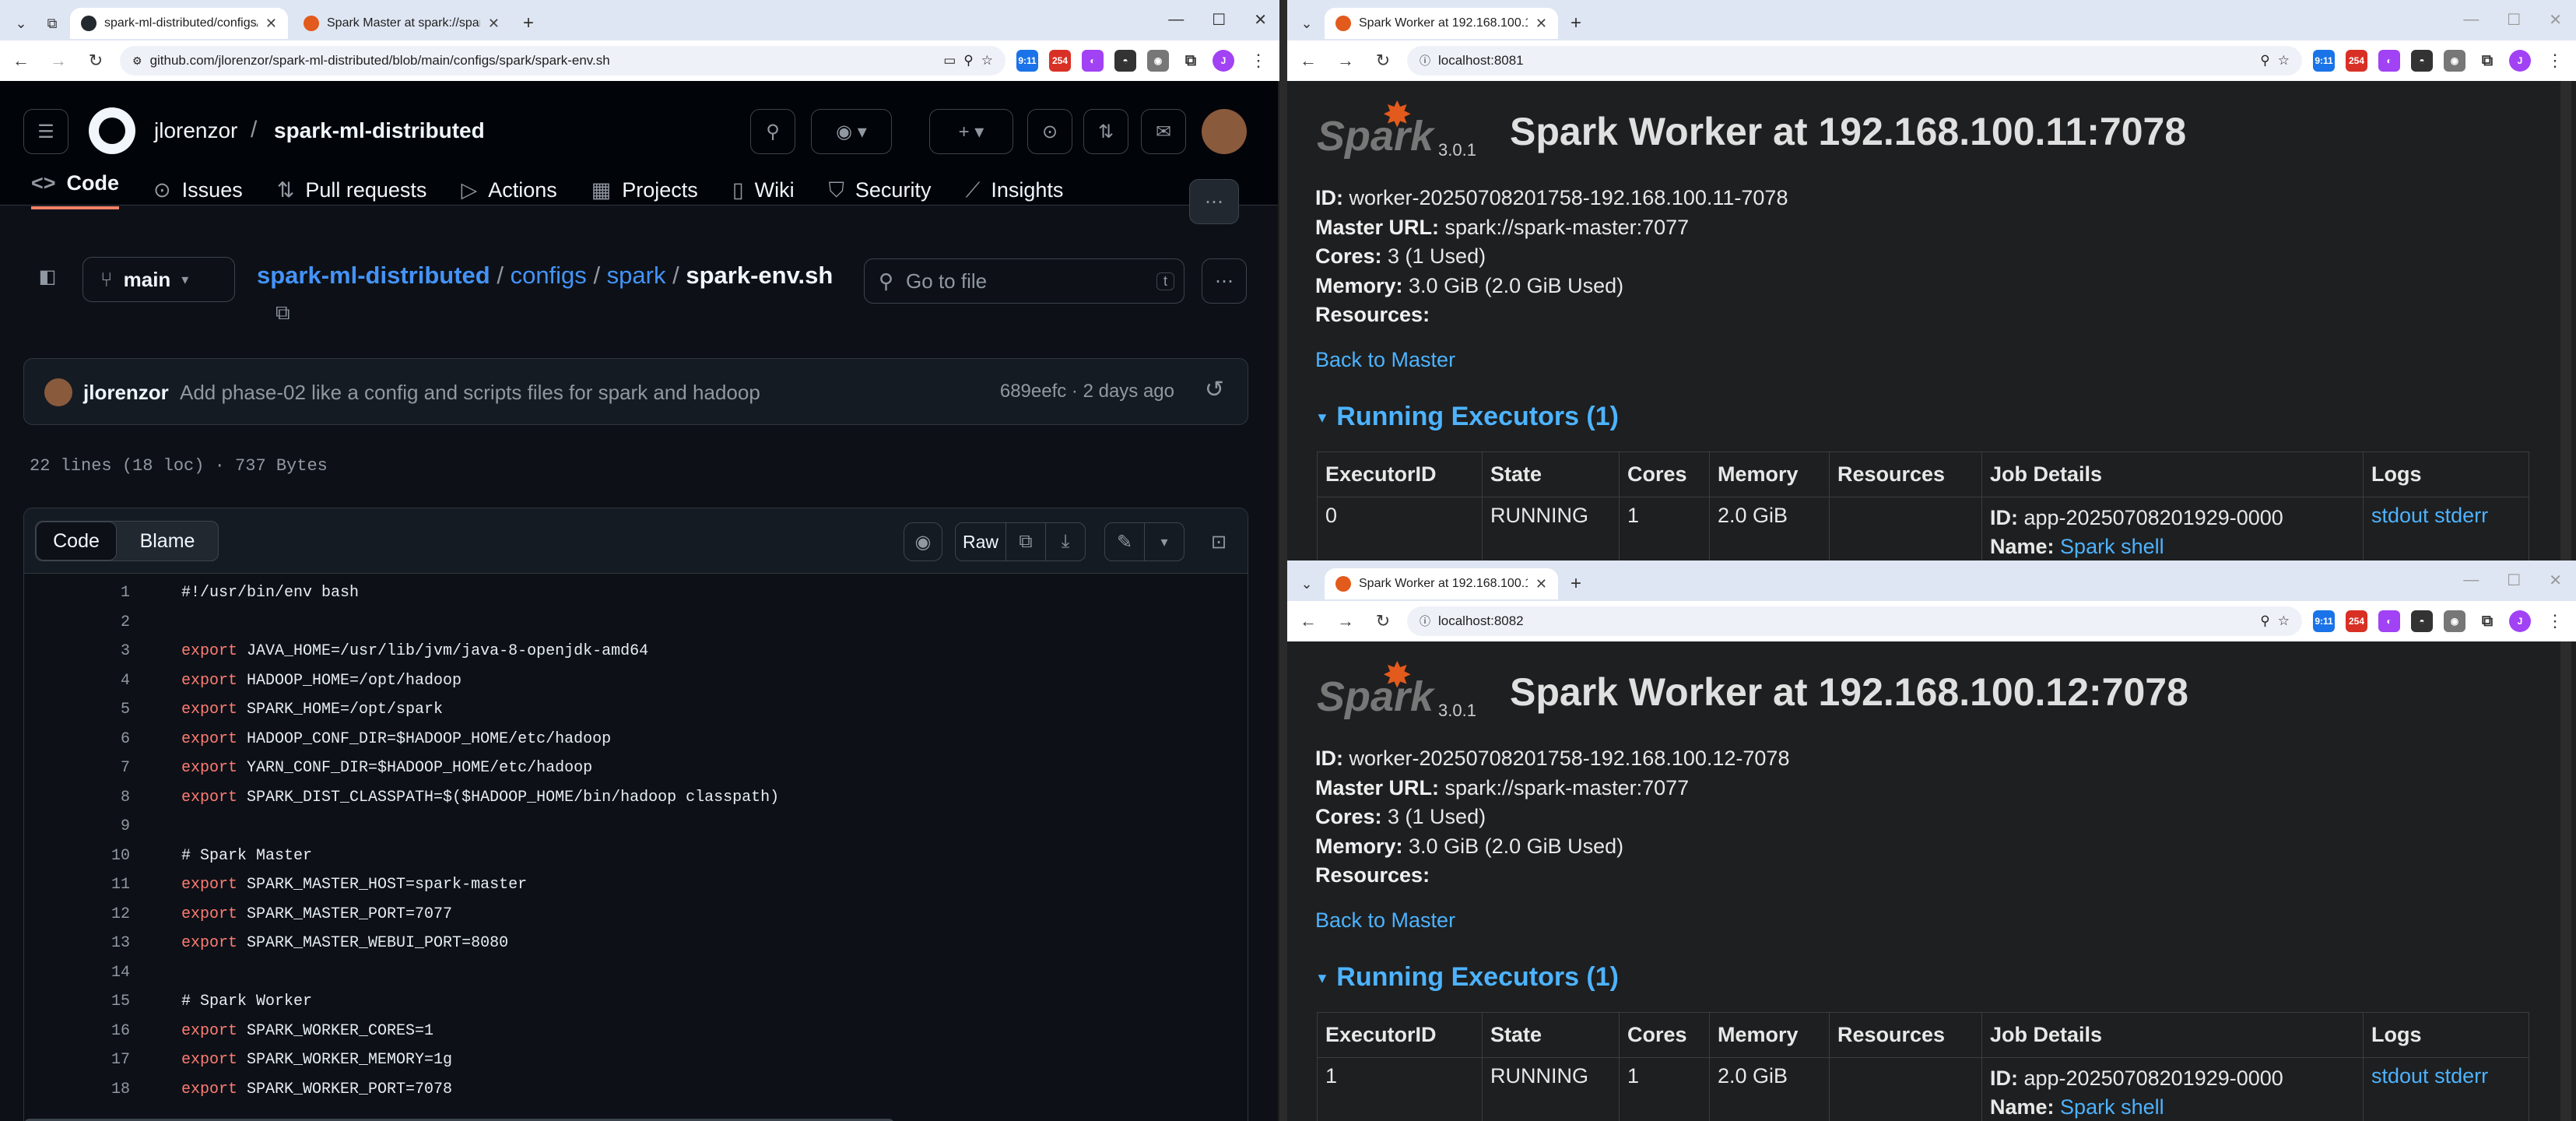  Describe the element at coordinates (2566, 320) in the screenshot. I see `vertical-scrollbar` at that location.